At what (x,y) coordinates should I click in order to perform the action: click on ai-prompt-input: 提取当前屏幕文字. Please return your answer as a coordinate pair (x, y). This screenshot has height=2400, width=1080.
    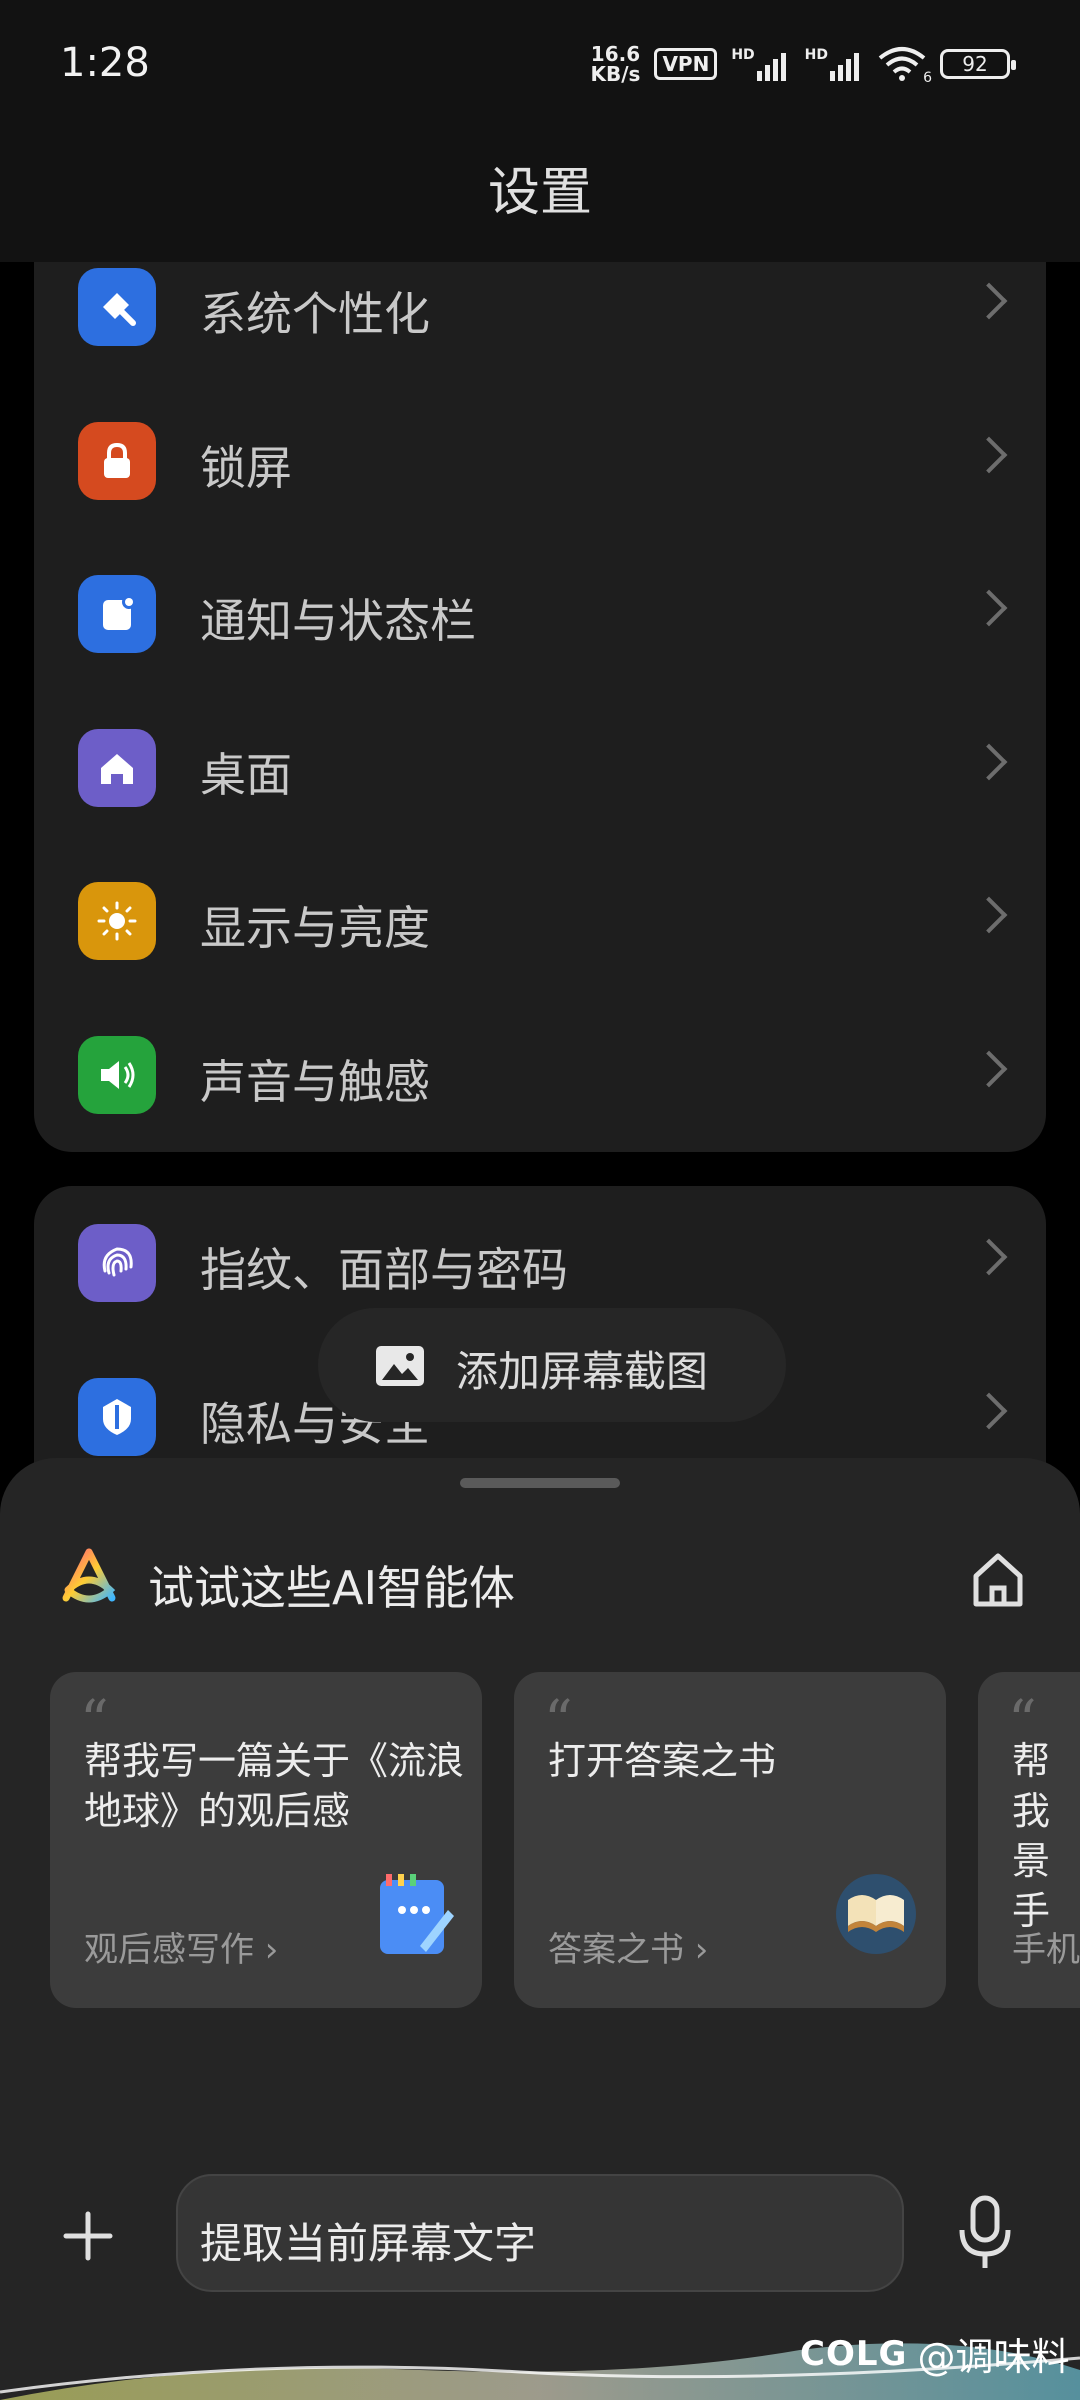
    Looking at the image, I should click on (540, 2233).